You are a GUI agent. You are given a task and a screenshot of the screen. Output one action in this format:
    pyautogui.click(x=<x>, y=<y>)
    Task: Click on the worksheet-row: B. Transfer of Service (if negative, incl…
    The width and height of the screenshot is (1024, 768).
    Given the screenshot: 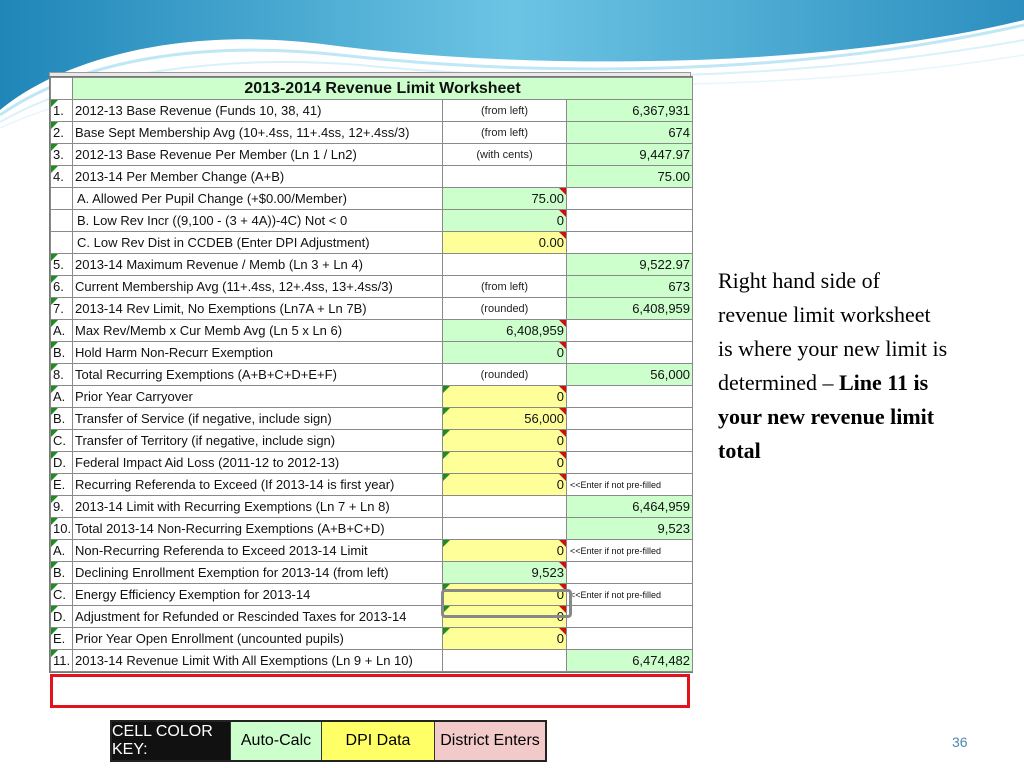 What is the action you would take?
    pyautogui.click(x=372, y=418)
    